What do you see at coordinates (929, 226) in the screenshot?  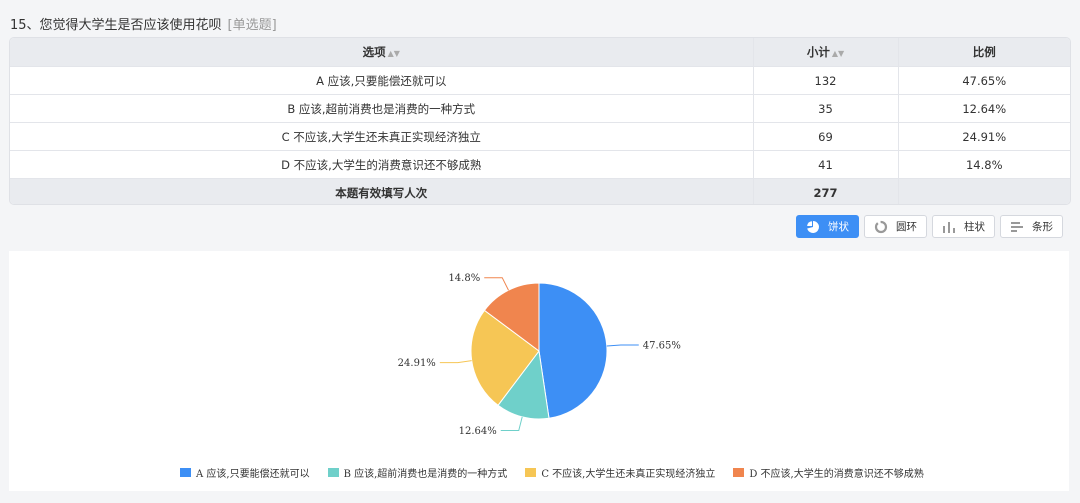 I see `chart-type-switcher: 饼状 圆环 柱状 条形` at bounding box center [929, 226].